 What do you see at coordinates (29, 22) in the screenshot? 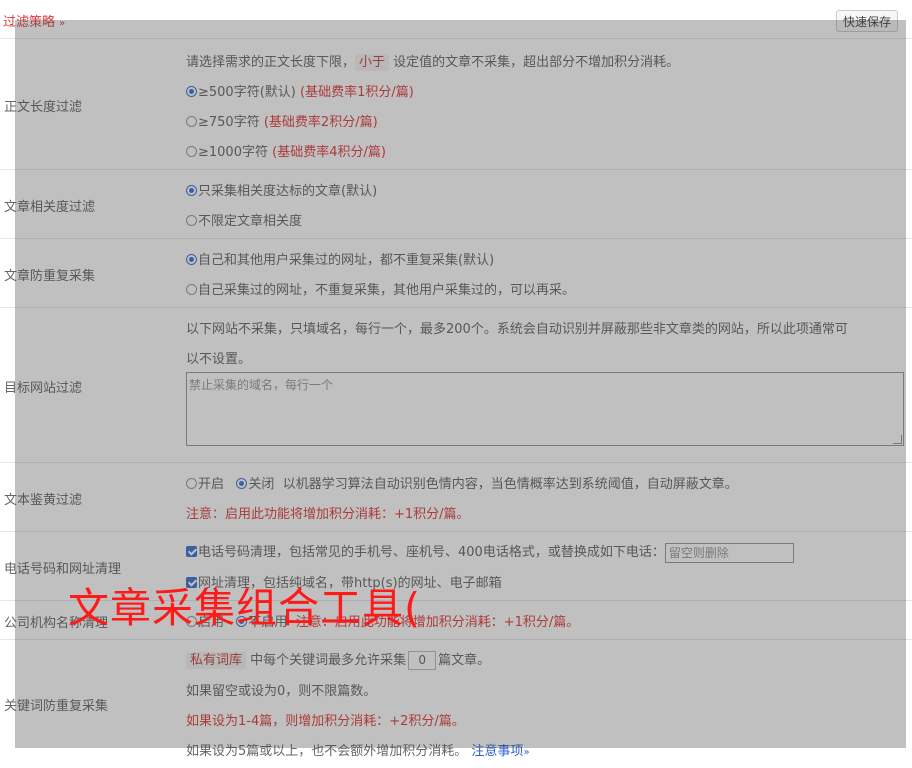
I see `section-title-text: 过滤策略` at bounding box center [29, 22].